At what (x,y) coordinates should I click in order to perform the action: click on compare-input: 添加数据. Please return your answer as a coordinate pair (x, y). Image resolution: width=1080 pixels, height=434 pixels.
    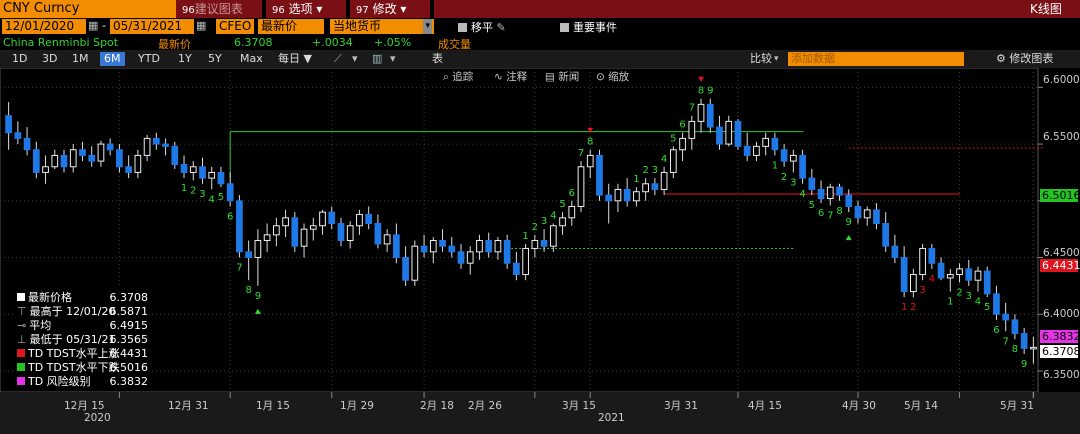
    Looking at the image, I should click on (876, 59).